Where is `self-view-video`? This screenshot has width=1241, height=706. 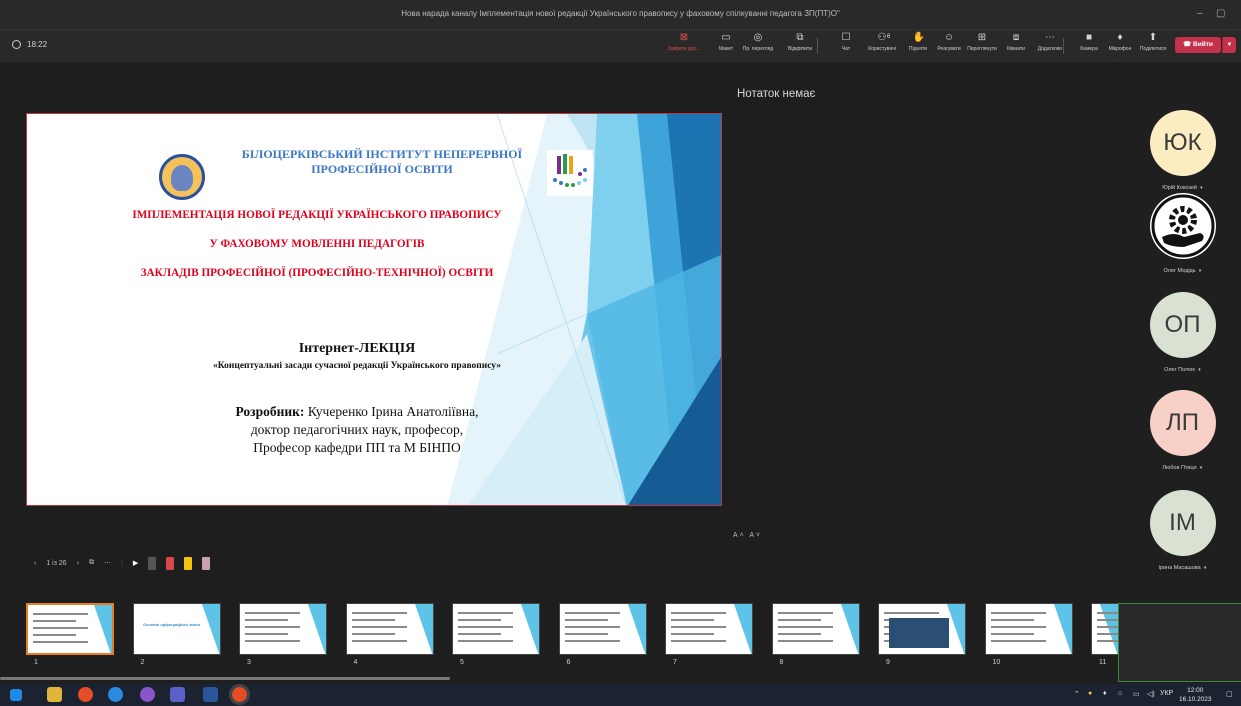 self-view-video is located at coordinates (1179, 642).